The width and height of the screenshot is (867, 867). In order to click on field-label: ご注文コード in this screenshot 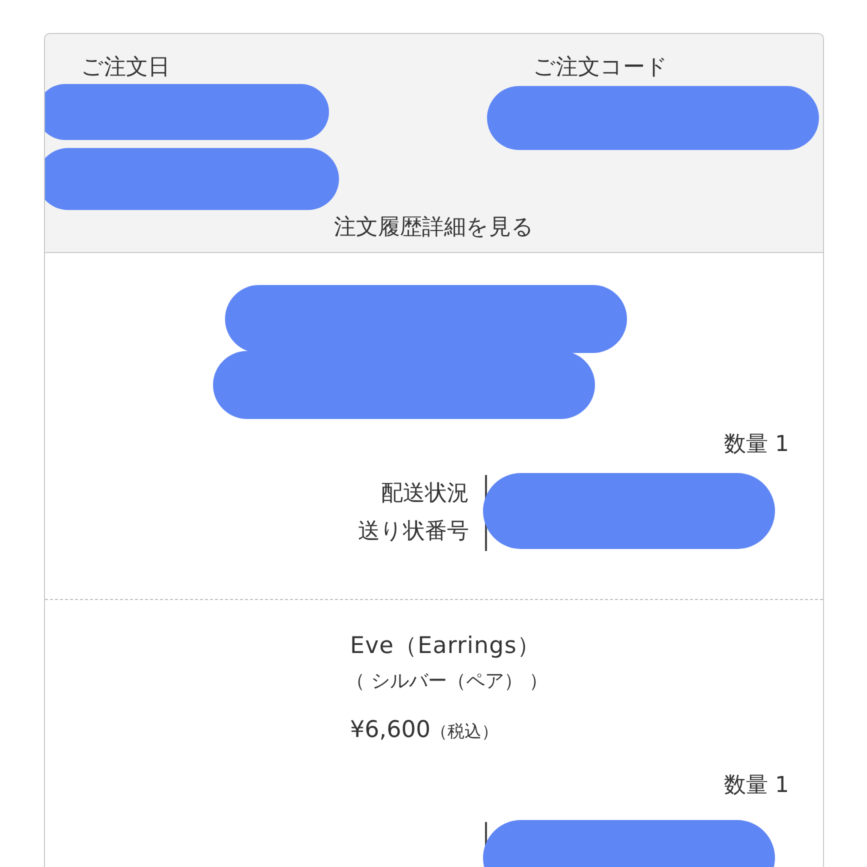, I will do `click(601, 68)`.